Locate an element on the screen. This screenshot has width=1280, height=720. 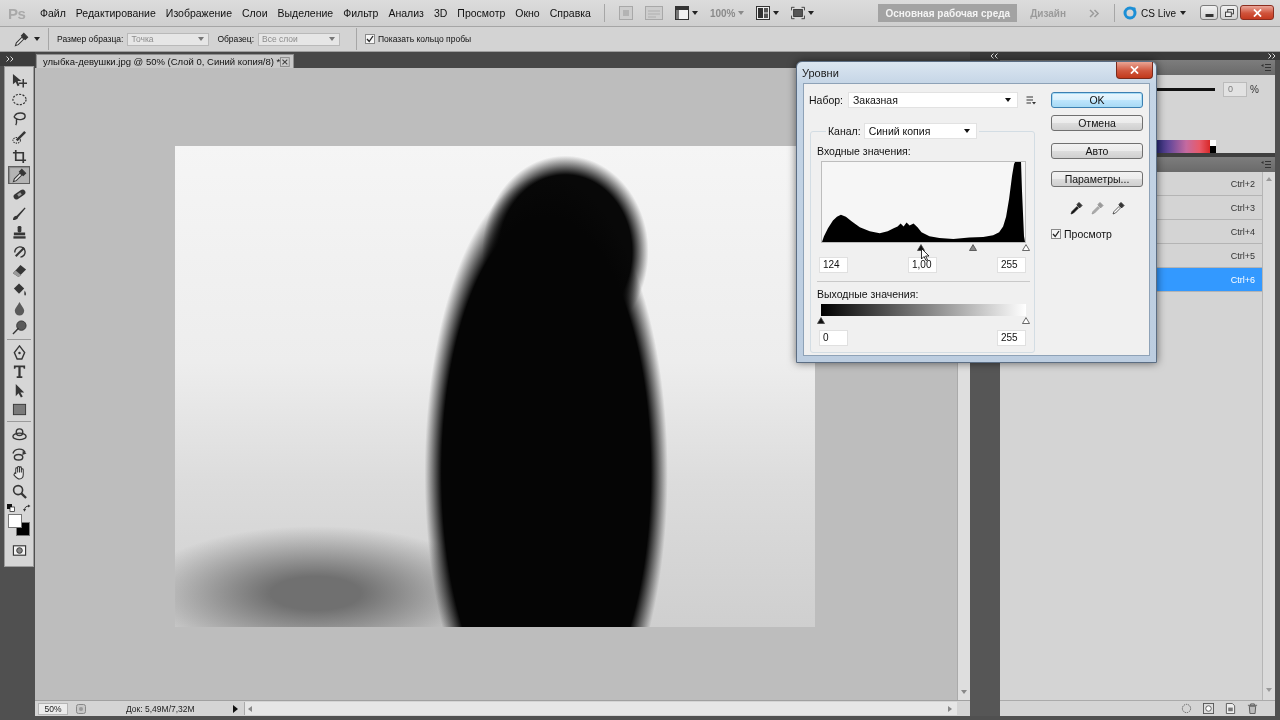
circle-in-frame-icon is located at coordinates (19, 550).